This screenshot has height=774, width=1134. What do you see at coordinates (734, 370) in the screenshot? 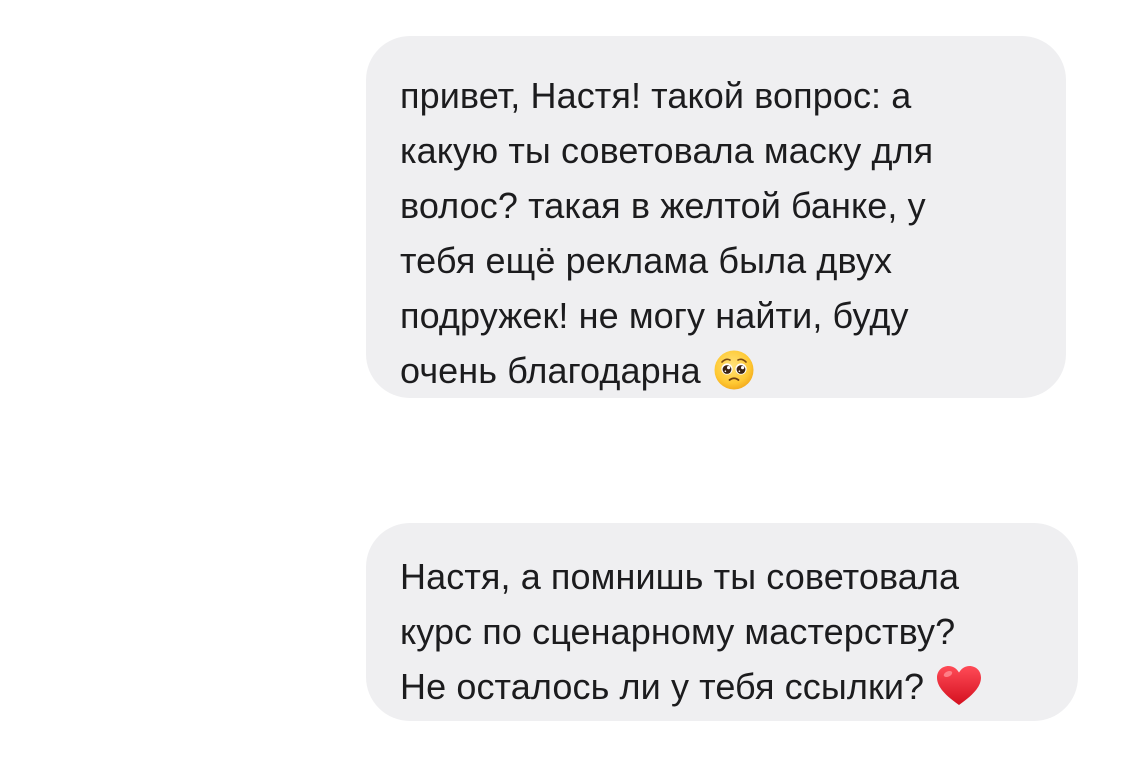
I see `pleading-face-icon` at bounding box center [734, 370].